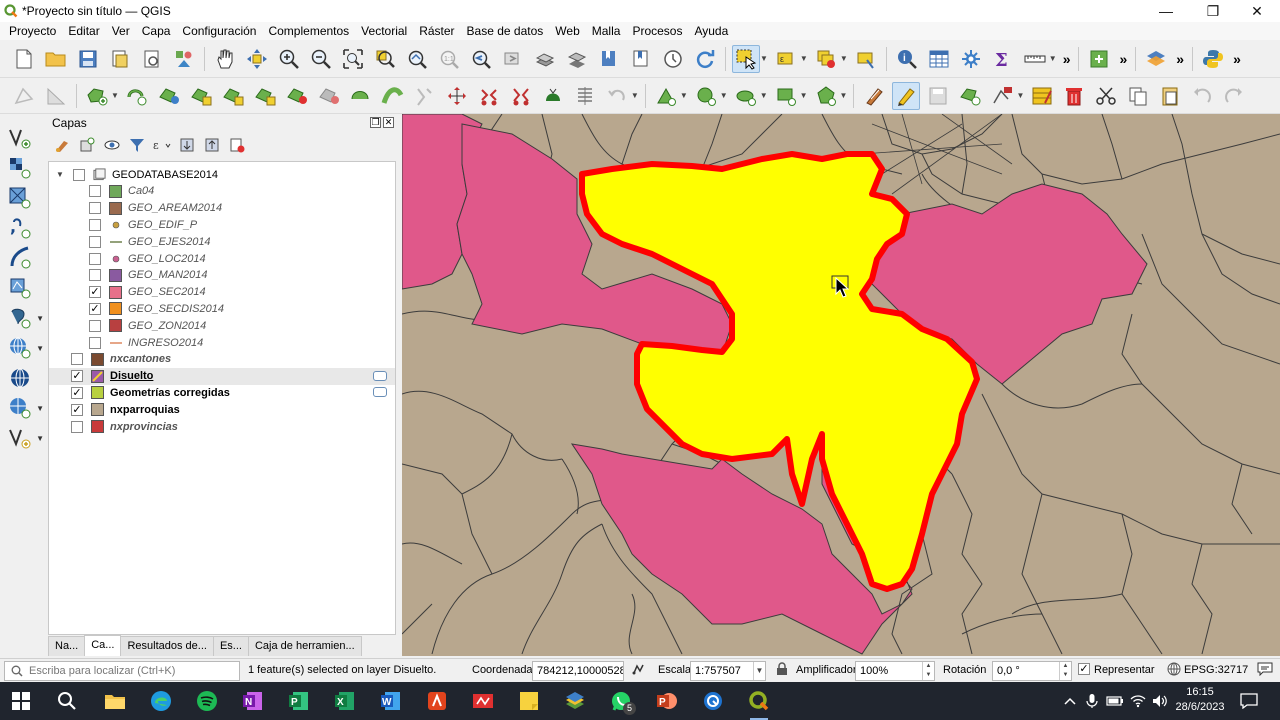  What do you see at coordinates (289, 59) in the screenshot?
I see `zoom-in-icon` at bounding box center [289, 59].